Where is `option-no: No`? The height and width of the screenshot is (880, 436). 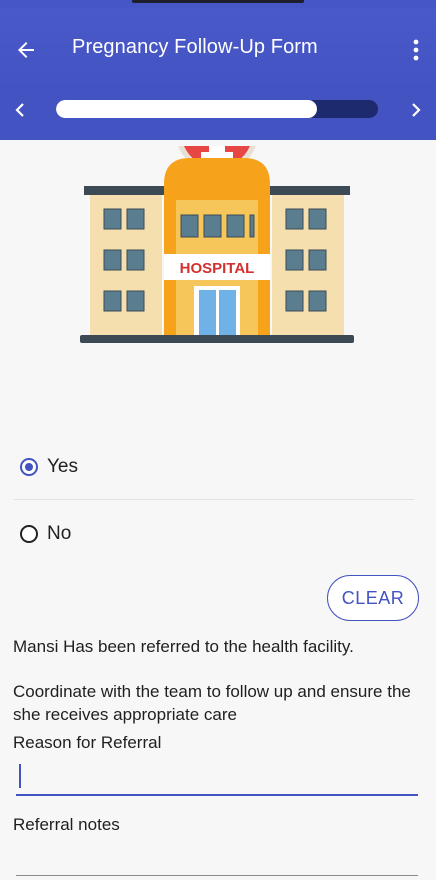 option-no: No is located at coordinates (218, 534).